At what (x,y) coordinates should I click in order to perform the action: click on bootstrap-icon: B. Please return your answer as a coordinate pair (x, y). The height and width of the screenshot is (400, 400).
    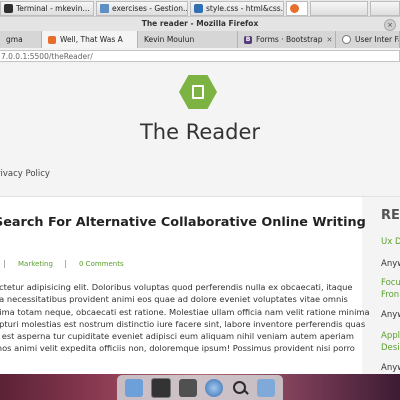
    Looking at the image, I should click on (248, 39).